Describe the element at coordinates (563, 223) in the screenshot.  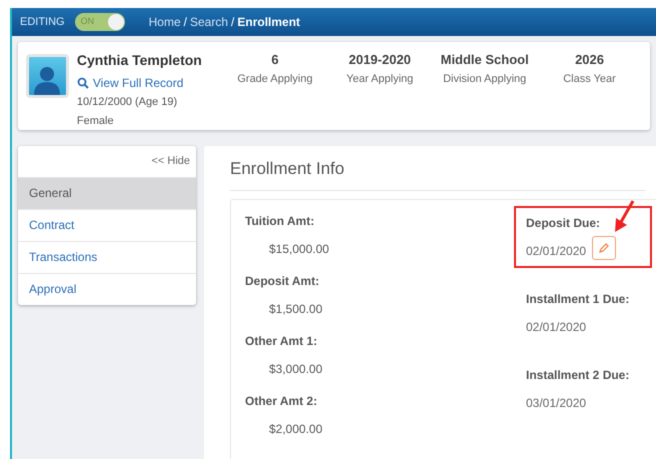
I see `field-label: Deposit Due:` at that location.